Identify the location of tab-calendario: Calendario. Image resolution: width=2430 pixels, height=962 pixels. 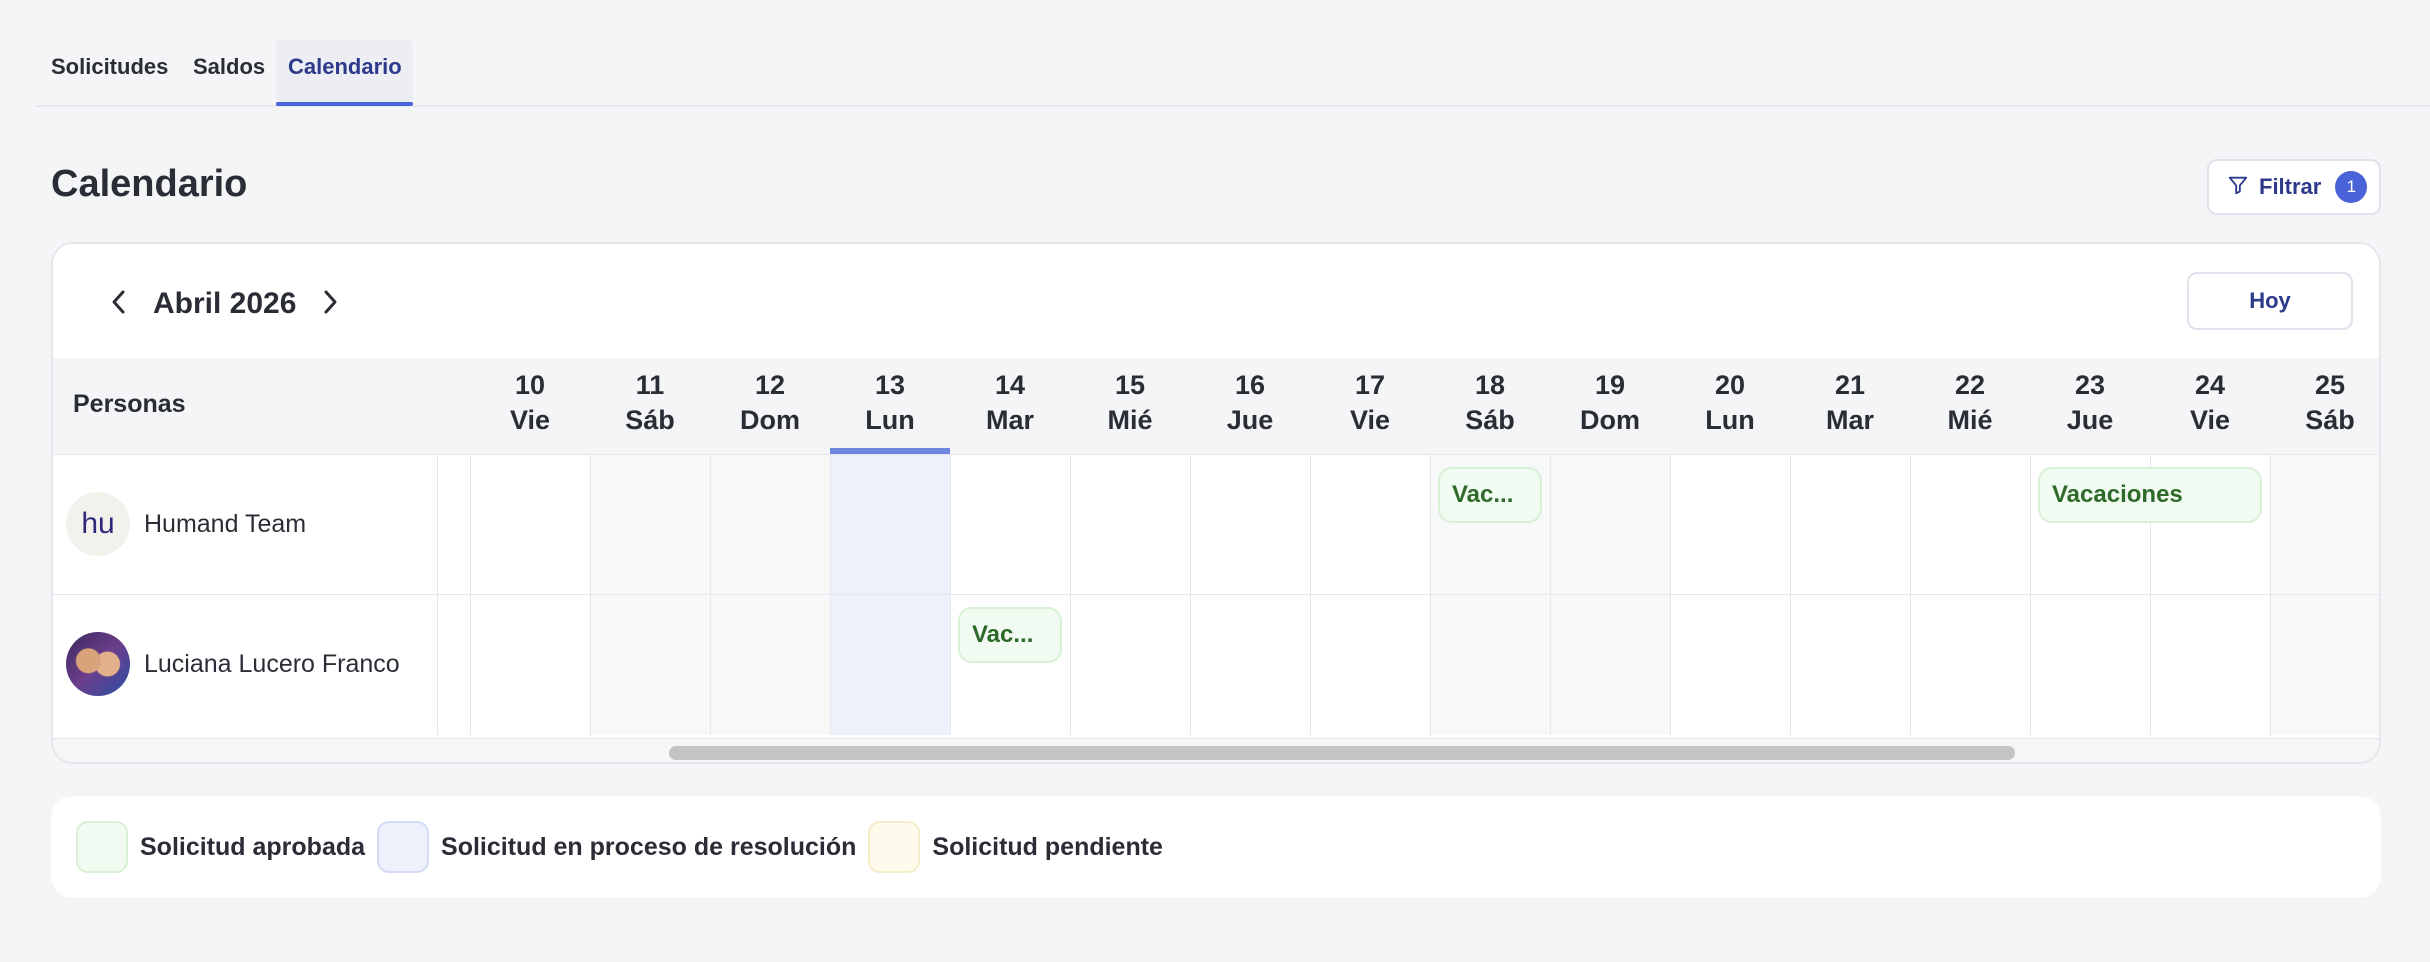
(345, 67).